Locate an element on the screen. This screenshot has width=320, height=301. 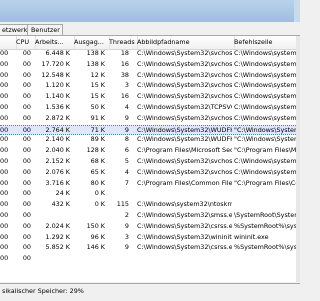
tab-users: Benutzer is located at coordinates (45, 29).